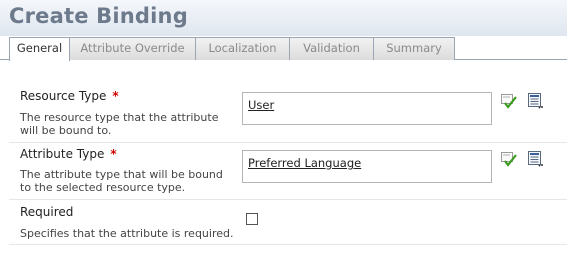 Image resolution: width=567 pixels, height=253 pixels. What do you see at coordinates (367, 166) in the screenshot?
I see `attribute-type-field: Preferred Language` at bounding box center [367, 166].